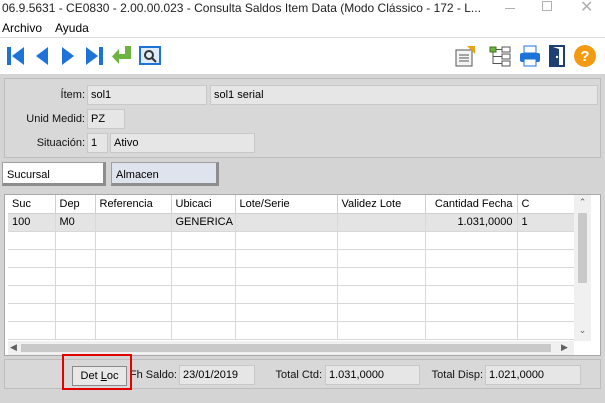 The width and height of the screenshot is (605, 403). What do you see at coordinates (13, 347) in the screenshot?
I see `scroll-left-icon: ◀` at bounding box center [13, 347].